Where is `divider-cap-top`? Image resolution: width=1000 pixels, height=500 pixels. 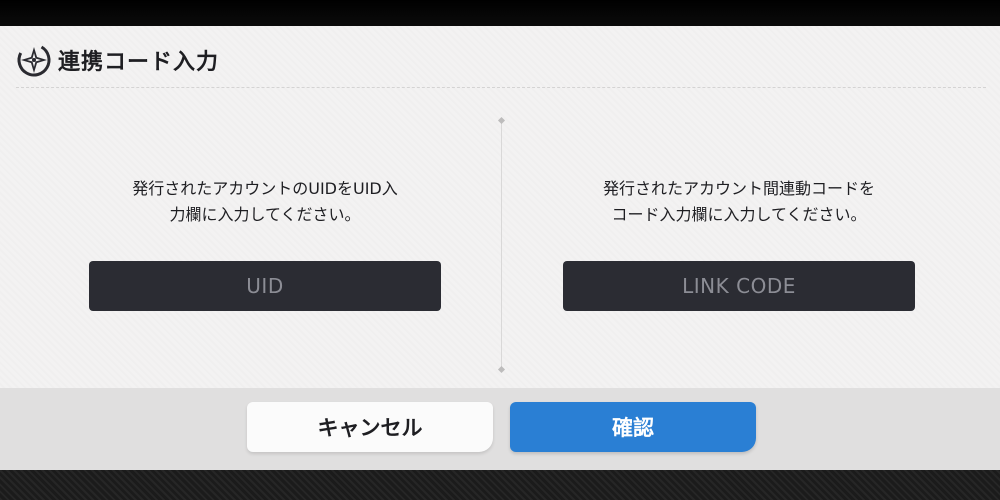 divider-cap-top is located at coordinates (501, 120).